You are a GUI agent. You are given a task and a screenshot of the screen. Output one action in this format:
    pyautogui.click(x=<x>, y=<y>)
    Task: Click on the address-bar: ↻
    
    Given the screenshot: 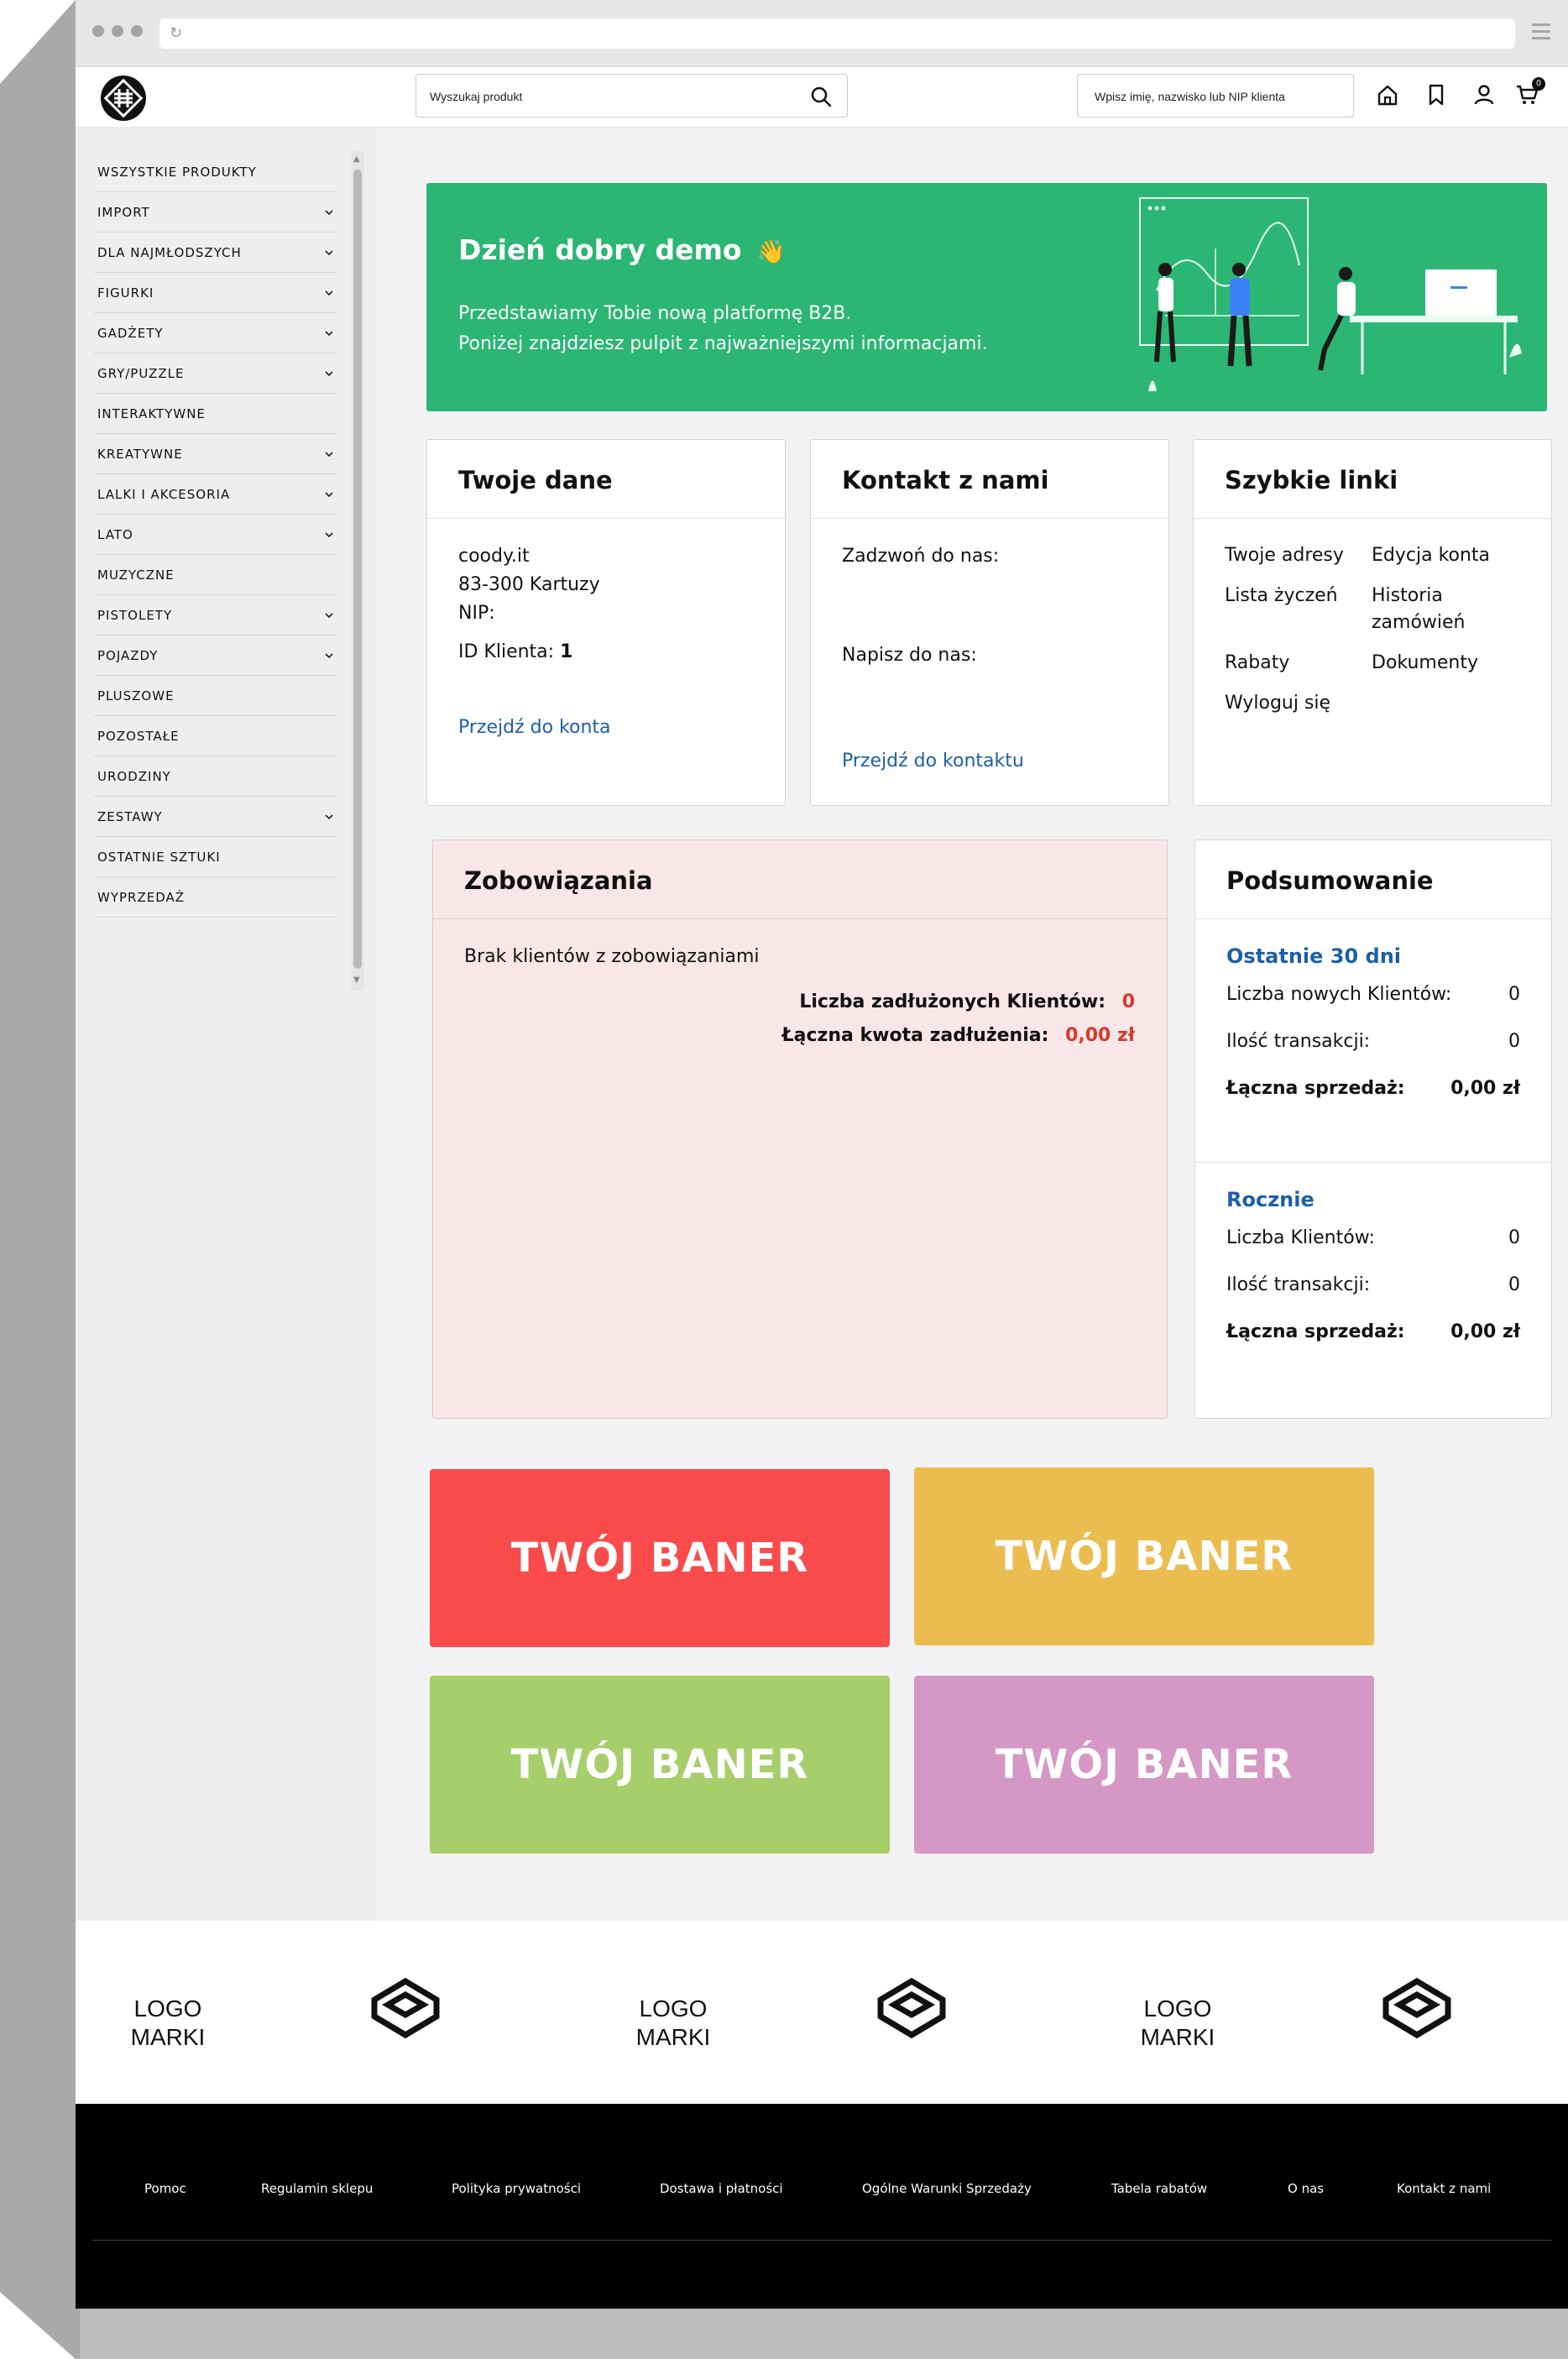 What is the action you would take?
    pyautogui.click(x=837, y=33)
    